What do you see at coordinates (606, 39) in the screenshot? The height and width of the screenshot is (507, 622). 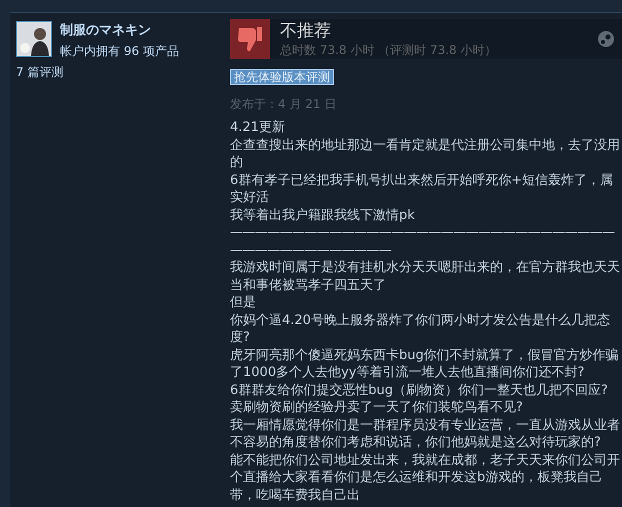 I see `steam-icon` at bounding box center [606, 39].